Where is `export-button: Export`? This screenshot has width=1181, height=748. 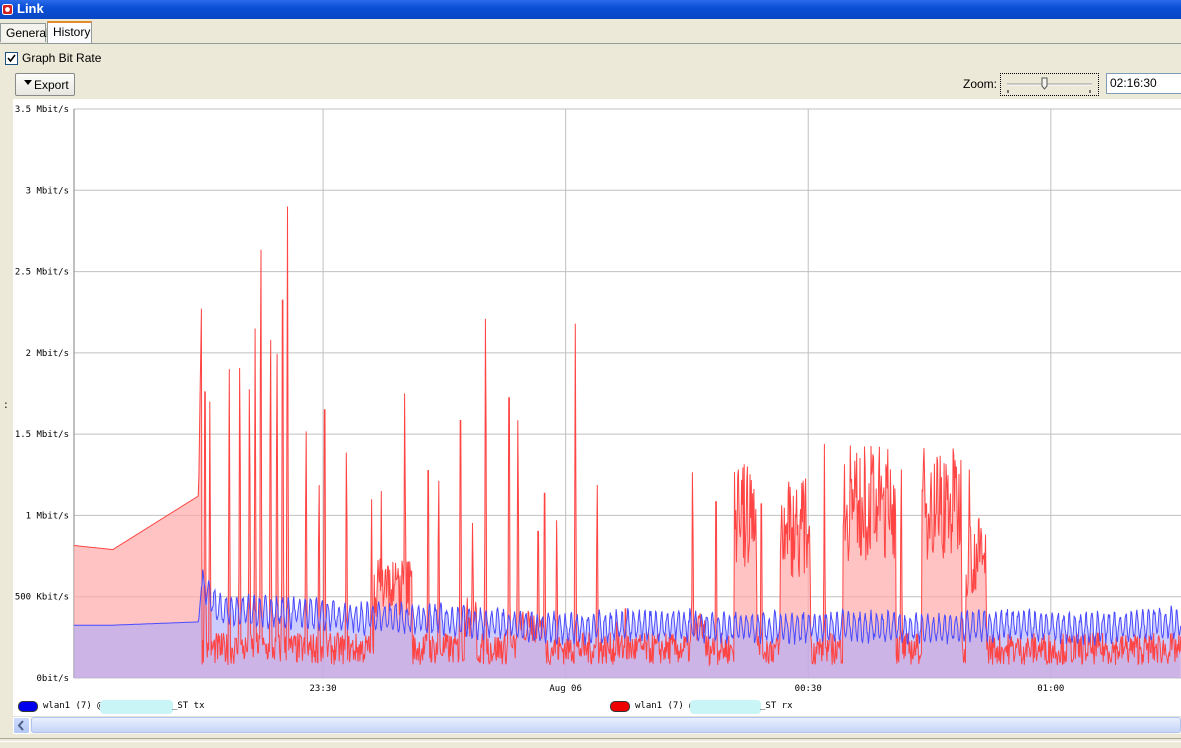
export-button: Export is located at coordinates (45, 84).